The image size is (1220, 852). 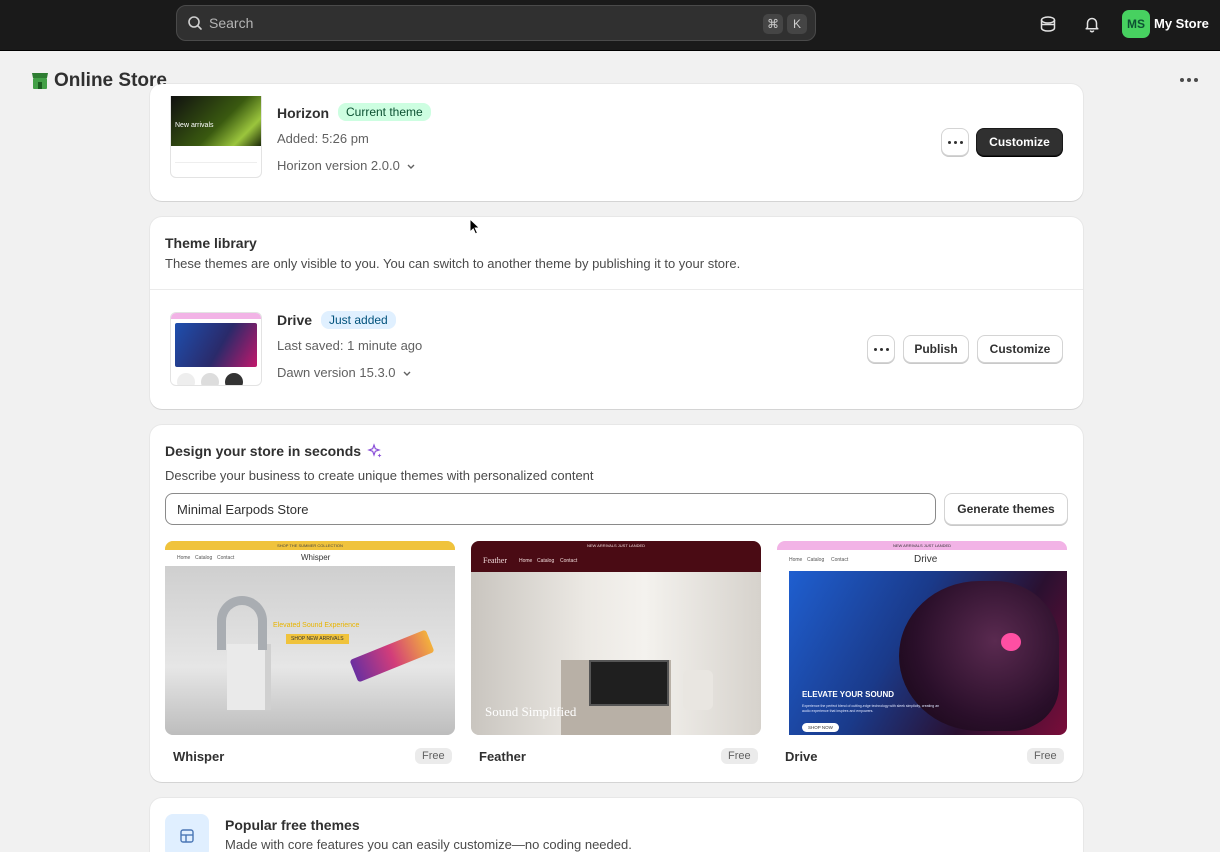 I want to click on page-title-block: Online Store, so click(x=98, y=81).